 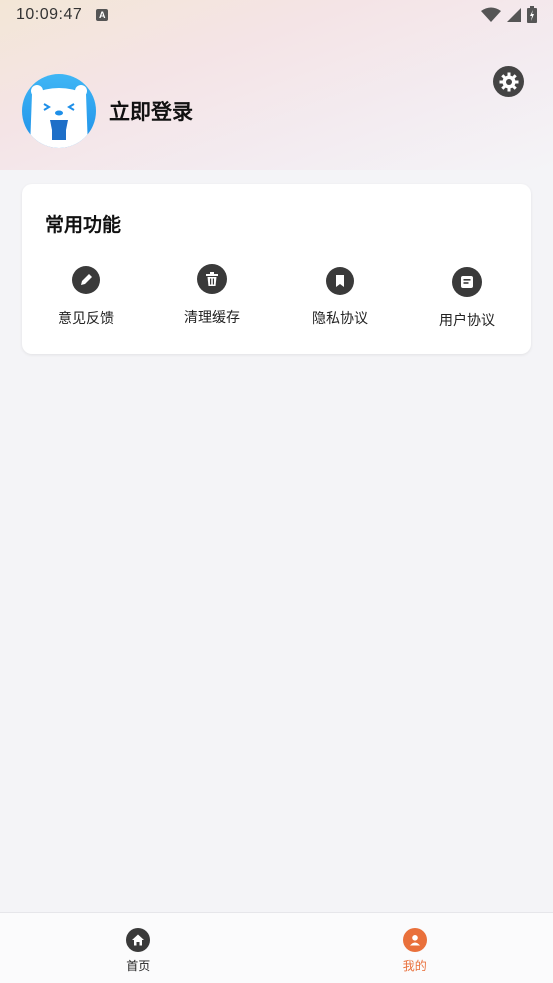 What do you see at coordinates (102, 15) in the screenshot?
I see `notification-a-icon: A` at bounding box center [102, 15].